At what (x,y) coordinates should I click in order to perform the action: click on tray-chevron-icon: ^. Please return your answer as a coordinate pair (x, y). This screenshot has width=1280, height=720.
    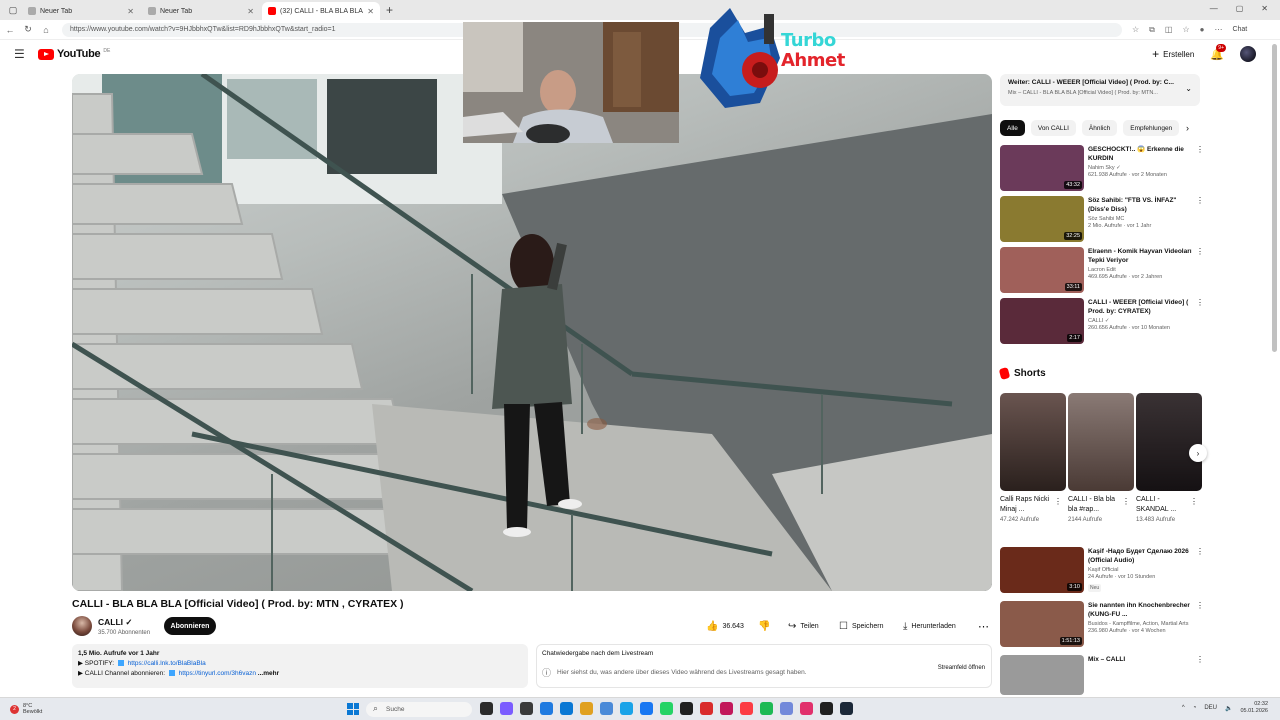
    Looking at the image, I should click on (1183, 708).